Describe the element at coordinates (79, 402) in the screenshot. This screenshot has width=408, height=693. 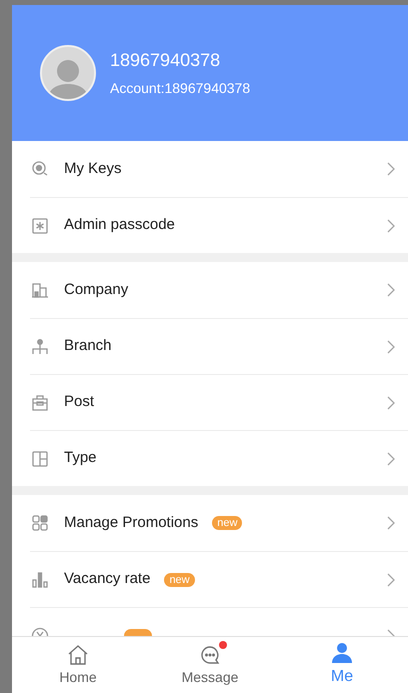
I see `menu-label: Post` at that location.